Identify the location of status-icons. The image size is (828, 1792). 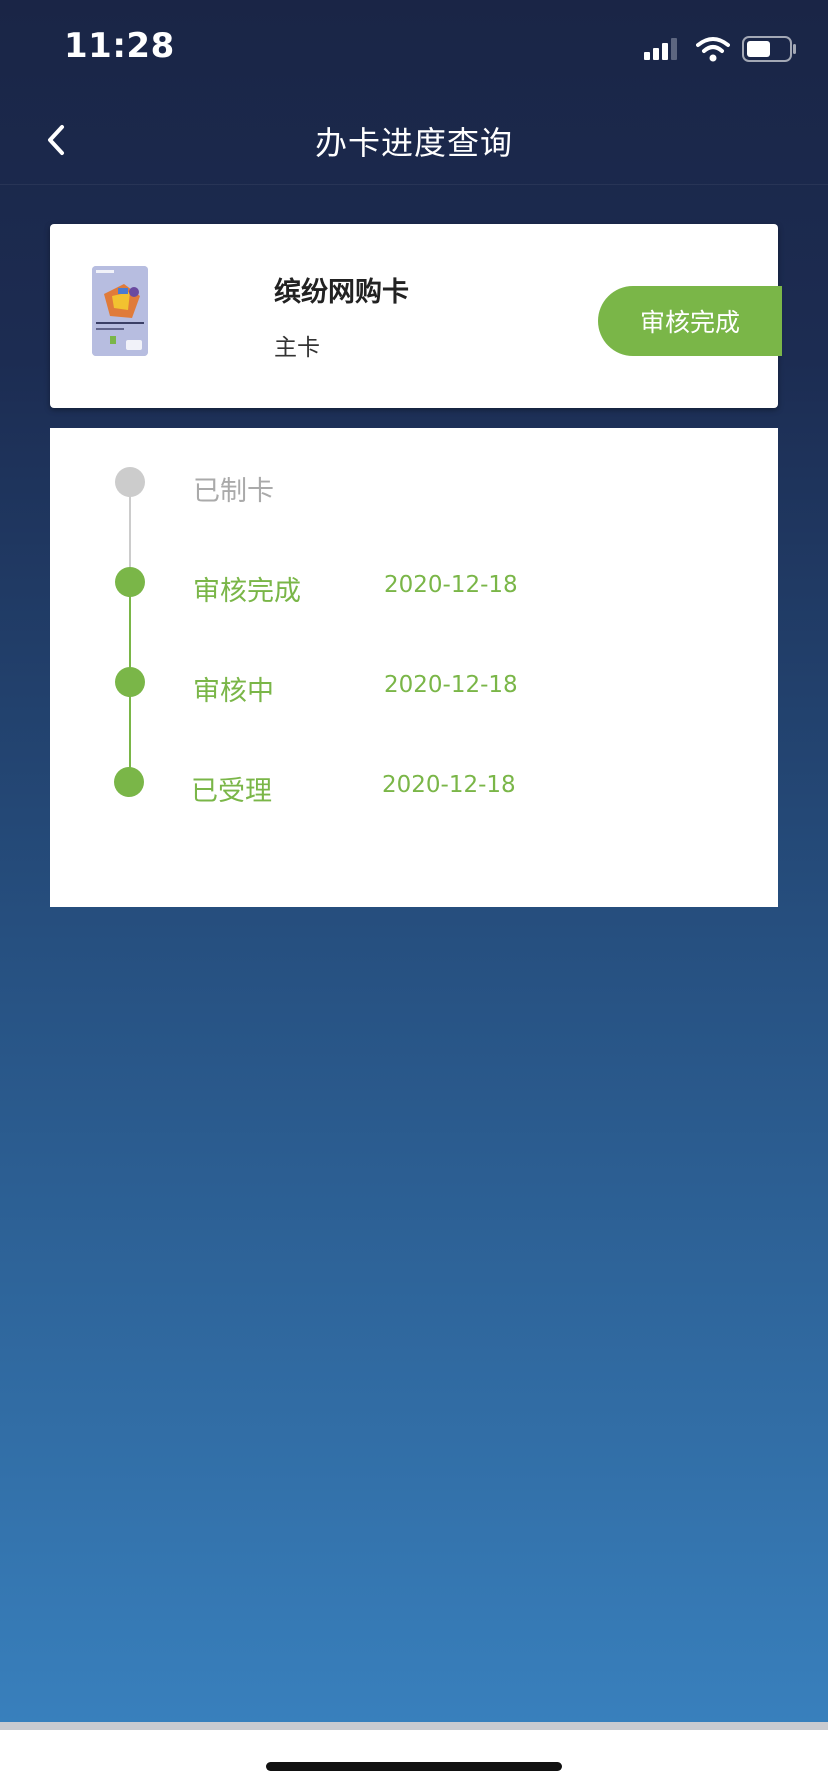
(721, 49).